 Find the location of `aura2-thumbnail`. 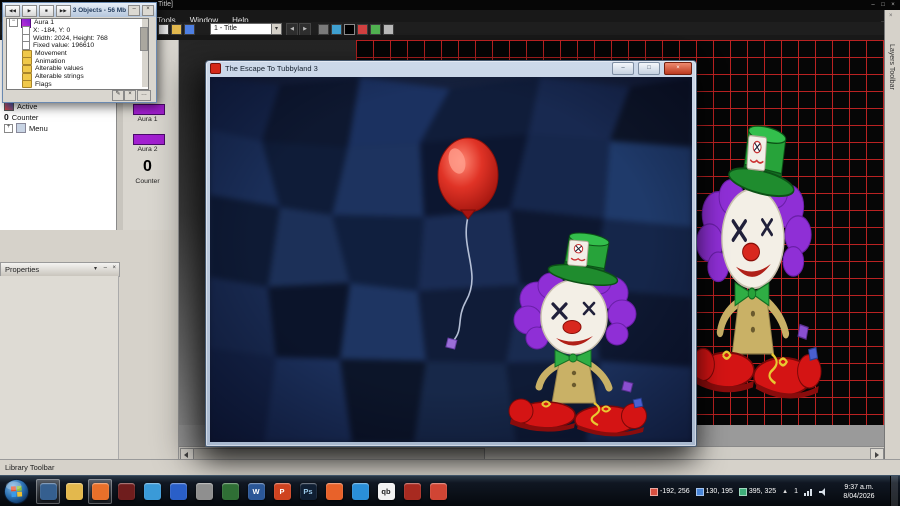

aura2-thumbnail is located at coordinates (149, 139).